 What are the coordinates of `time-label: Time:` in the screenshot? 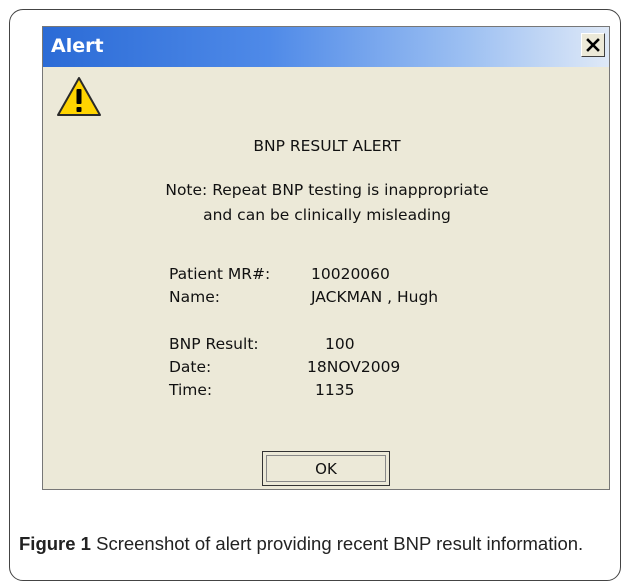 It's located at (191, 390).